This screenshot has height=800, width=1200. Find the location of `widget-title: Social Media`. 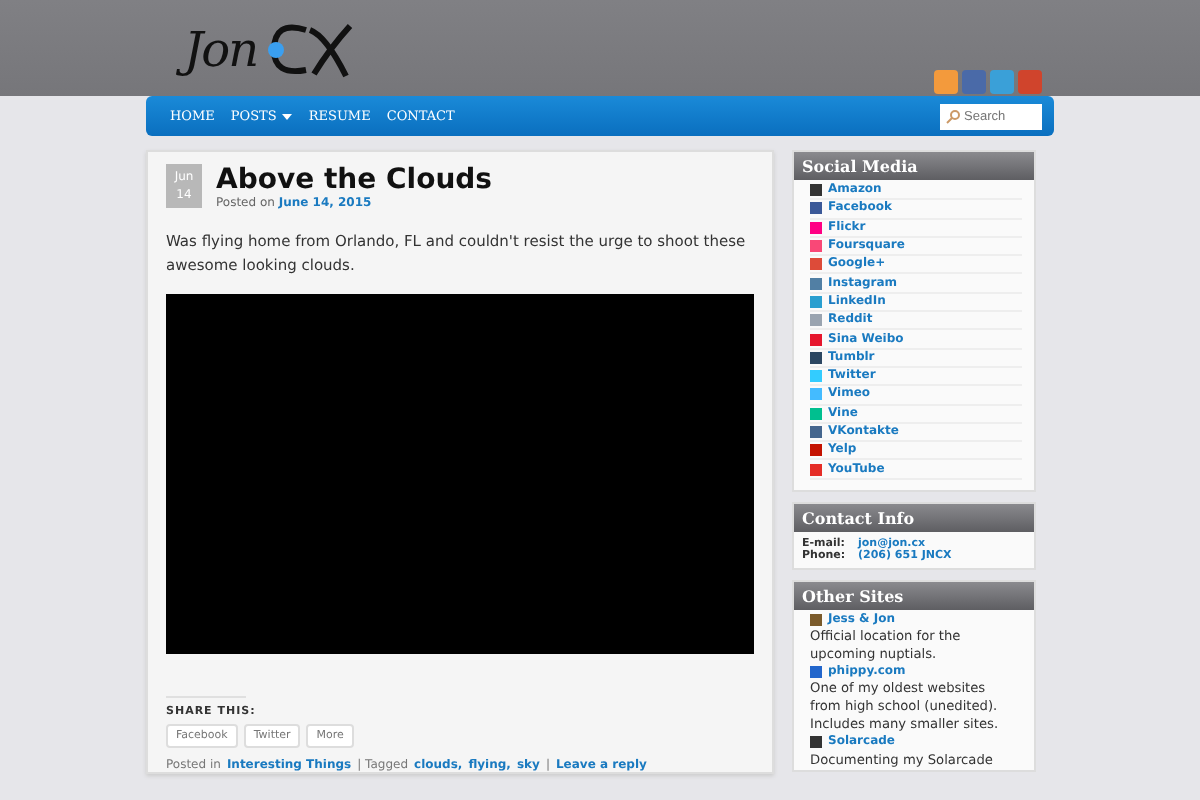

widget-title: Social Media is located at coordinates (914, 166).